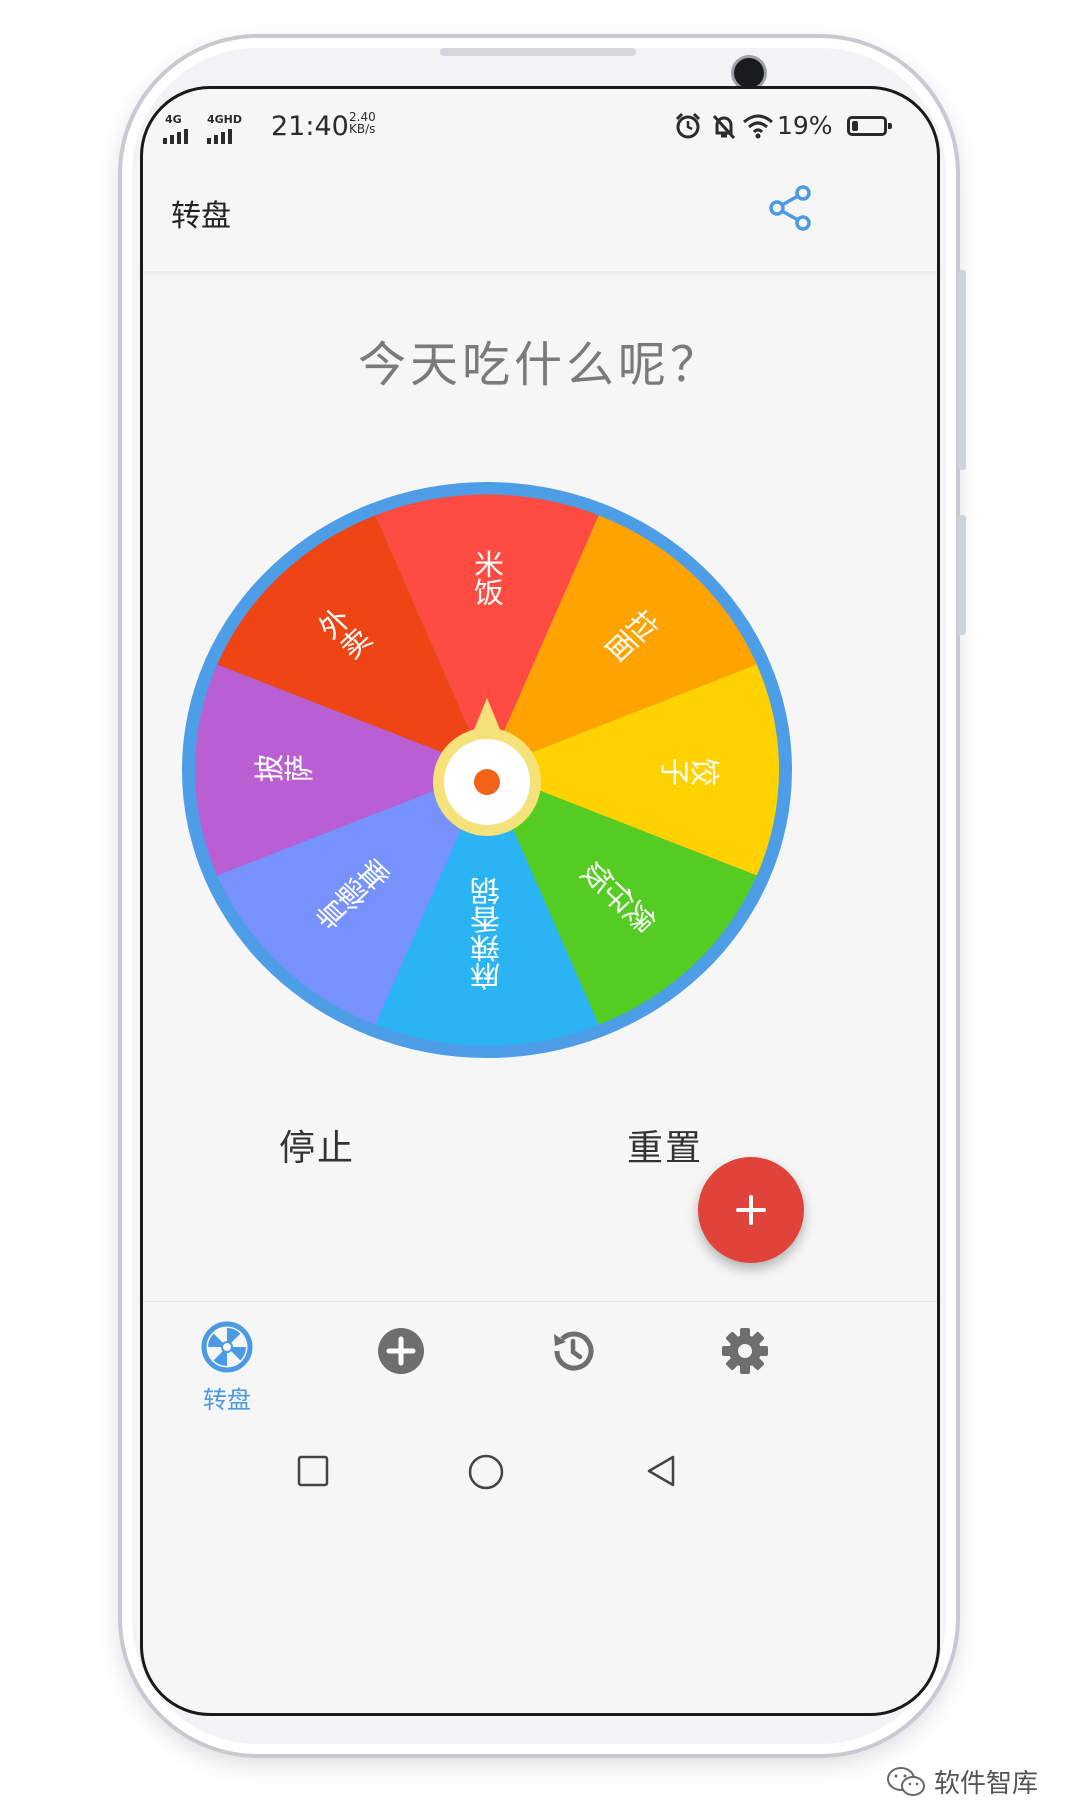  What do you see at coordinates (869, 126) in the screenshot?
I see `battery-icon` at bounding box center [869, 126].